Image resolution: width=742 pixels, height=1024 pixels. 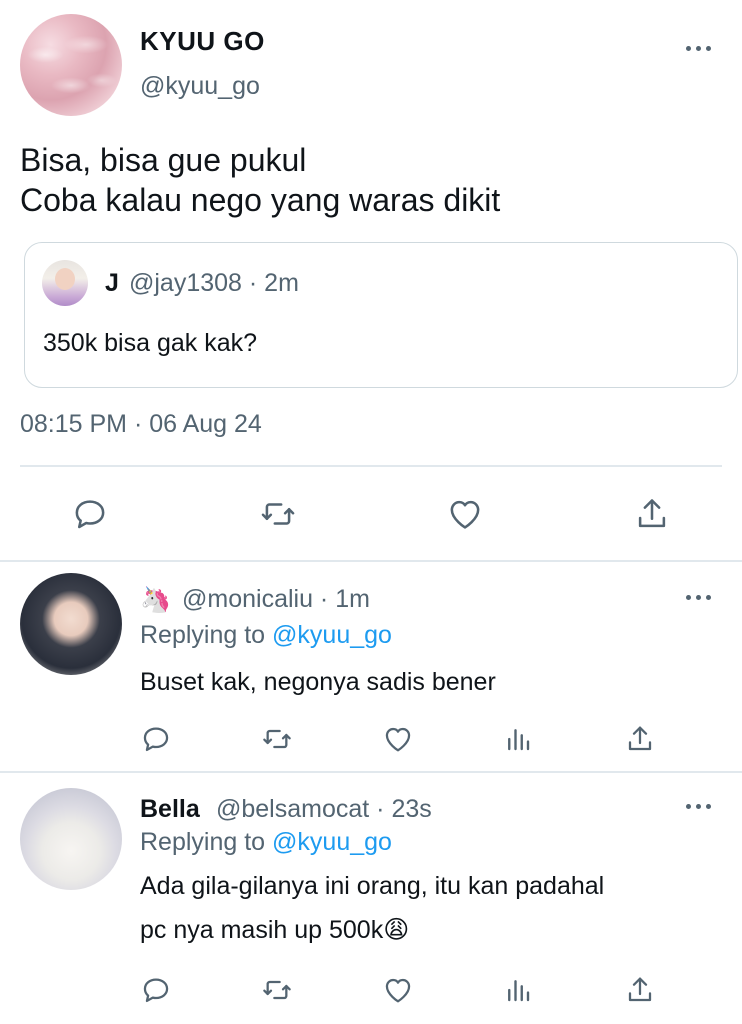 I want to click on weary-face-emoji: 😩, so click(x=396, y=929).